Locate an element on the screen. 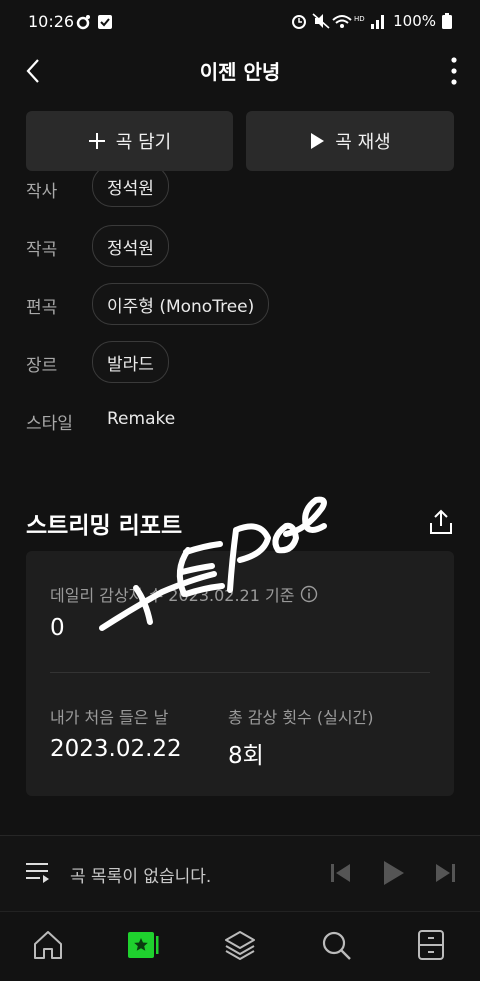 The image size is (480, 981). credit-genre-pill: 발라드 is located at coordinates (130, 362).